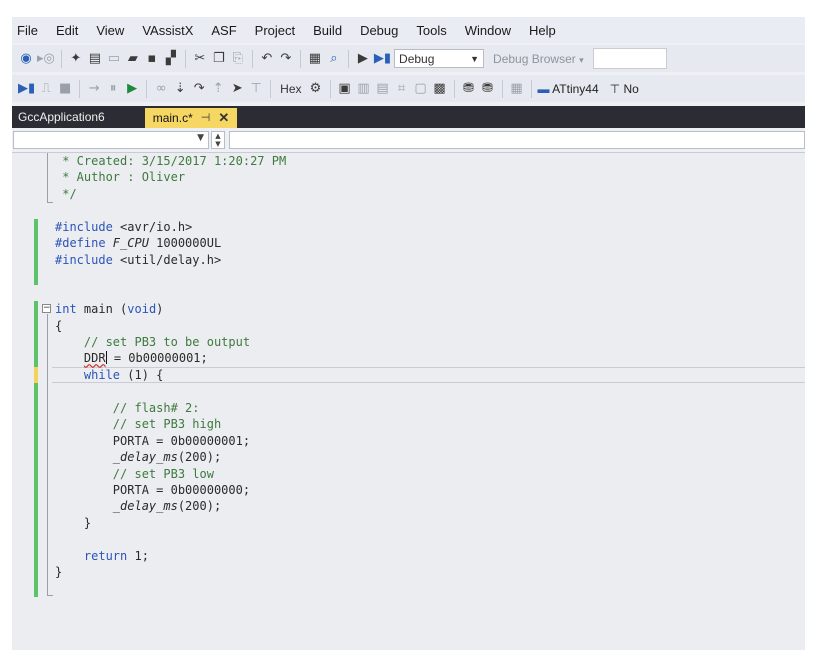  I want to click on menu-item-build: Build, so click(327, 30).